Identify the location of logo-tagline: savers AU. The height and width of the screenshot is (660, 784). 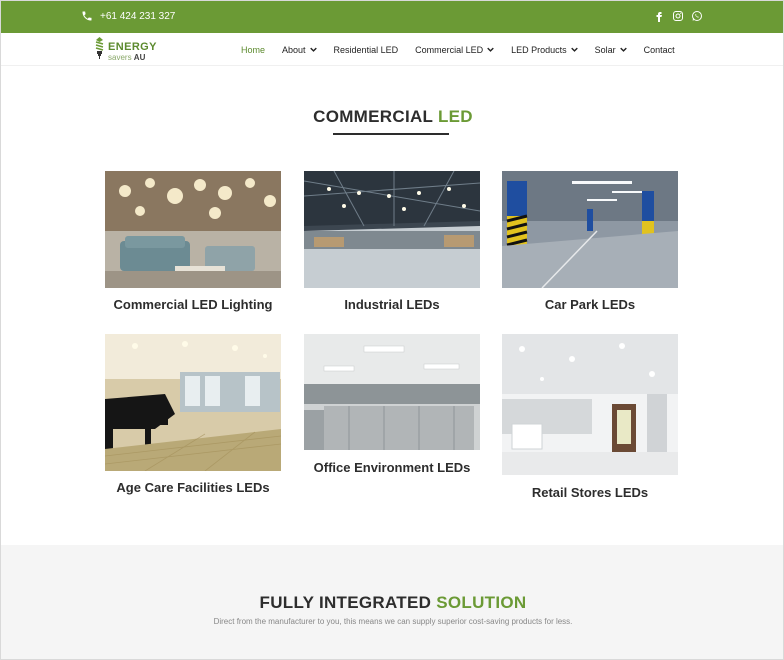
(127, 57).